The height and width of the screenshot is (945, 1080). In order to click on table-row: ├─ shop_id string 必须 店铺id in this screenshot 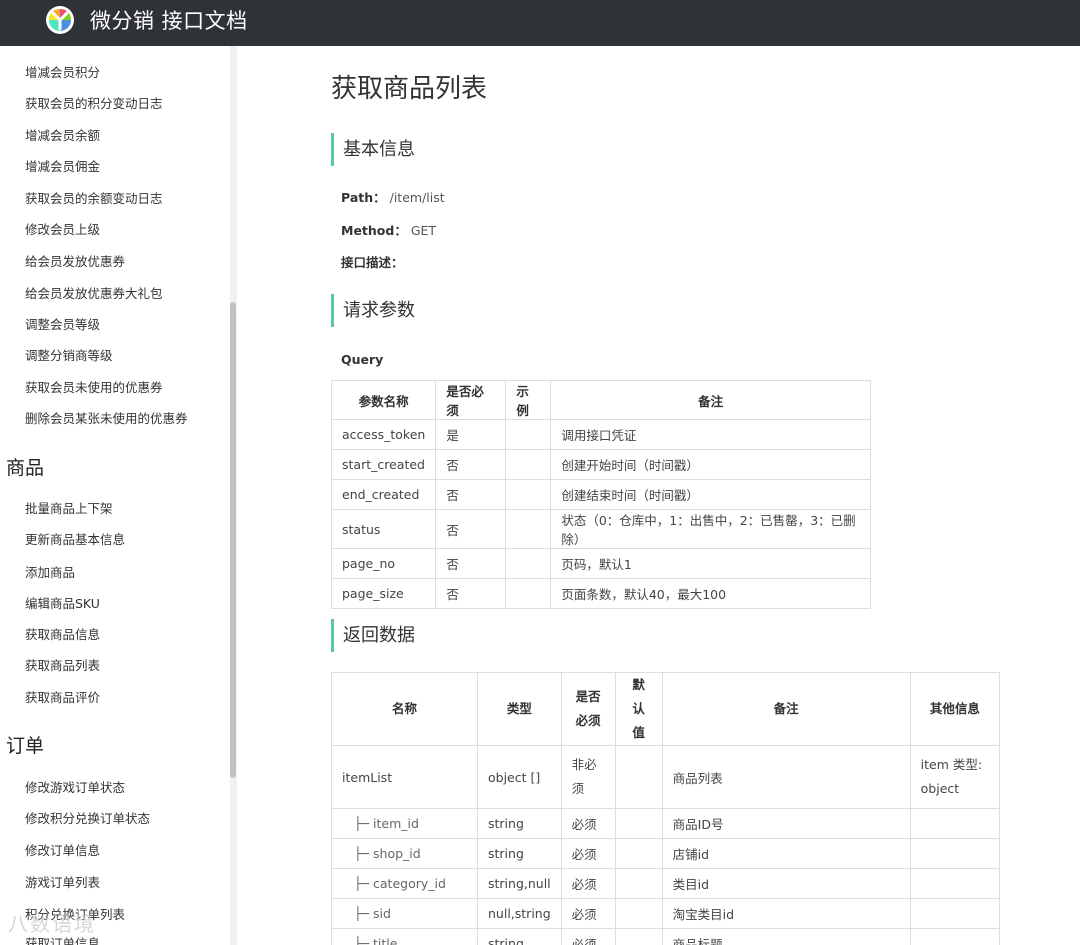, I will do `click(666, 853)`.